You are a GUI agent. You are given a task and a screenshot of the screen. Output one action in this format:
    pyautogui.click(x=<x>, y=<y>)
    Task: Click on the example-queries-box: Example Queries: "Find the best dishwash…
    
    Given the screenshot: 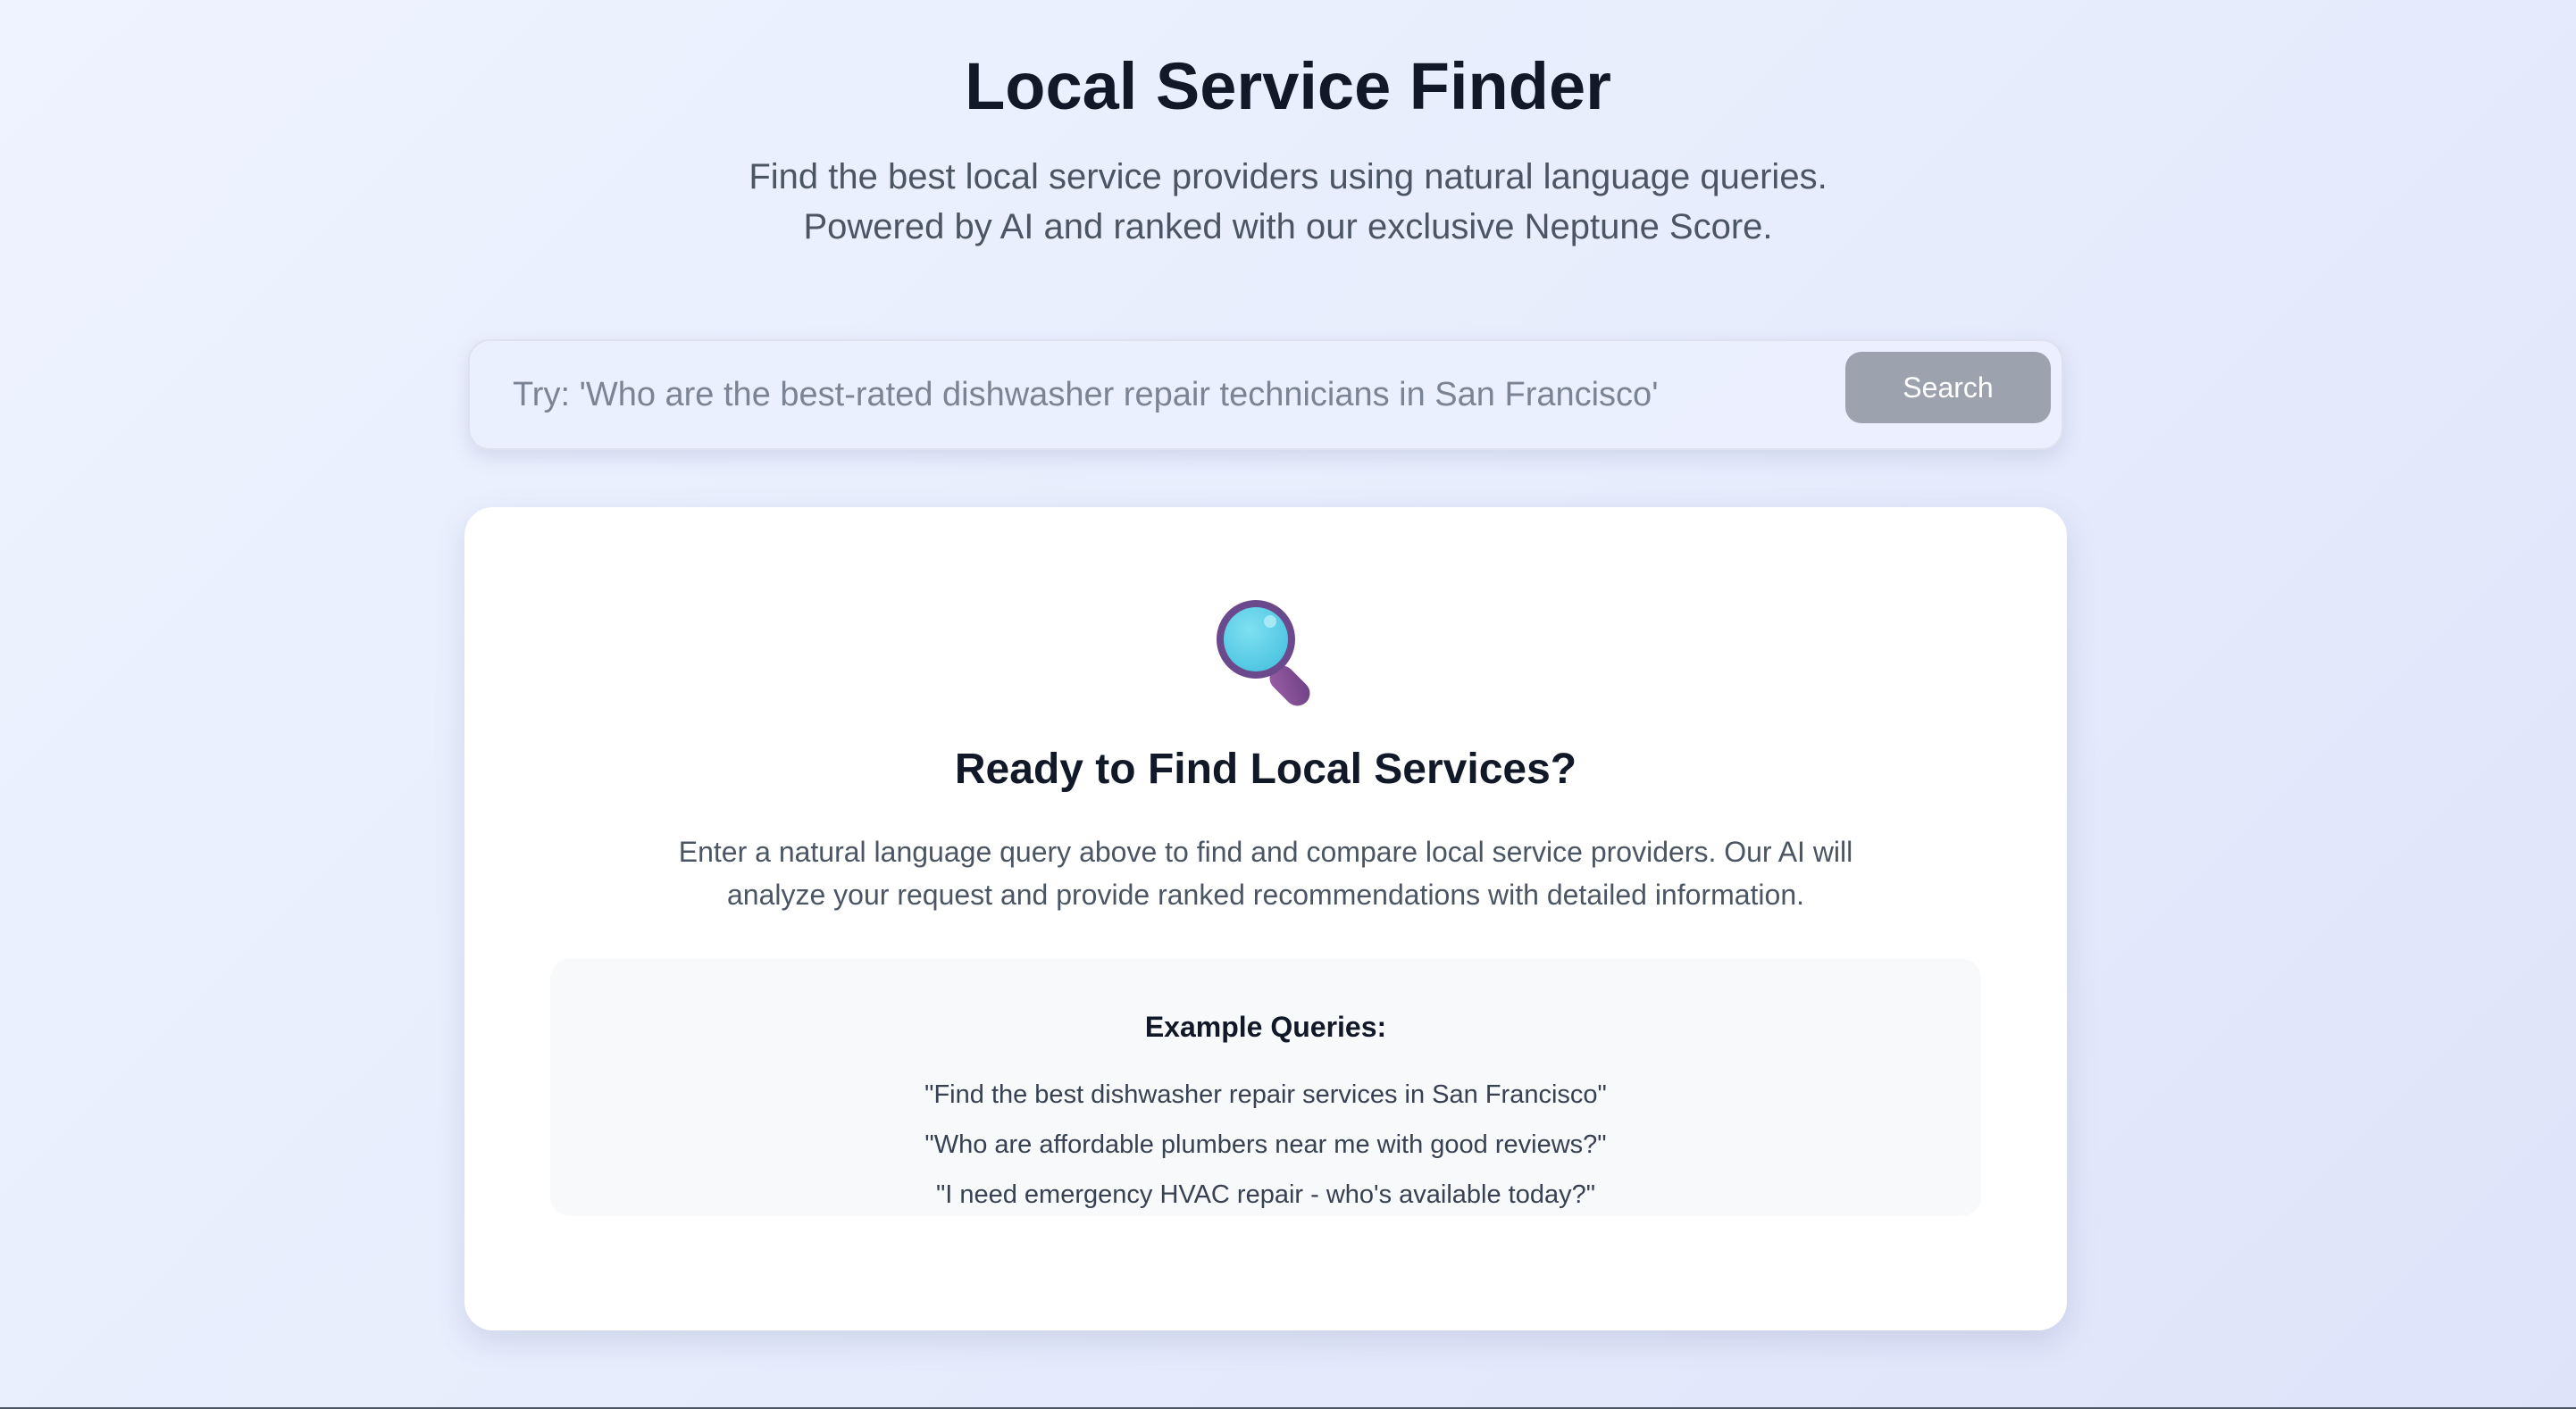 What is the action you would take?
    pyautogui.click(x=1266, y=1087)
    